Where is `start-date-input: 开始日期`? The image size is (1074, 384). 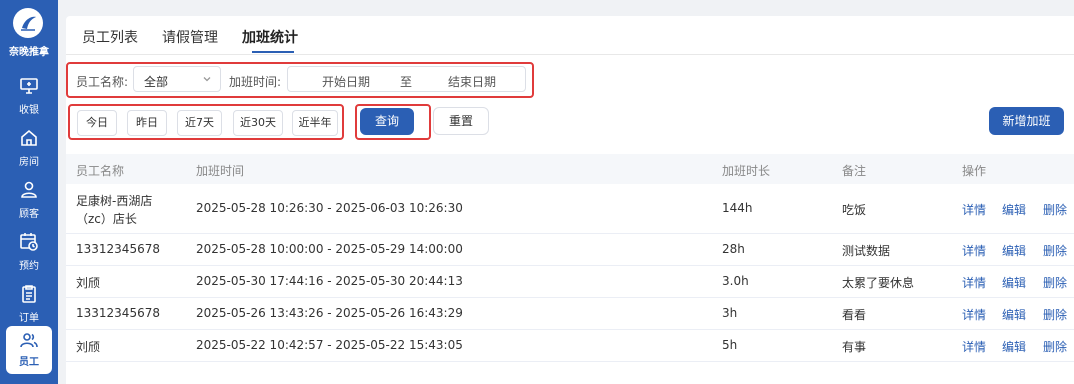 start-date-input: 开始日期 is located at coordinates (346, 81).